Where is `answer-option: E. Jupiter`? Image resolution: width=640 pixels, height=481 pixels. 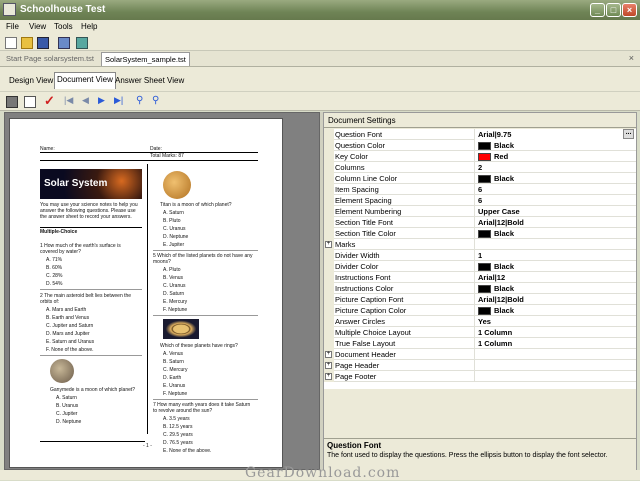 answer-option: E. Jupiter is located at coordinates (174, 245).